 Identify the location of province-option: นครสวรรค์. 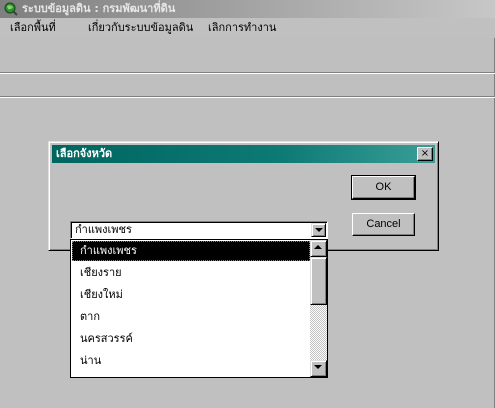
(191, 339).